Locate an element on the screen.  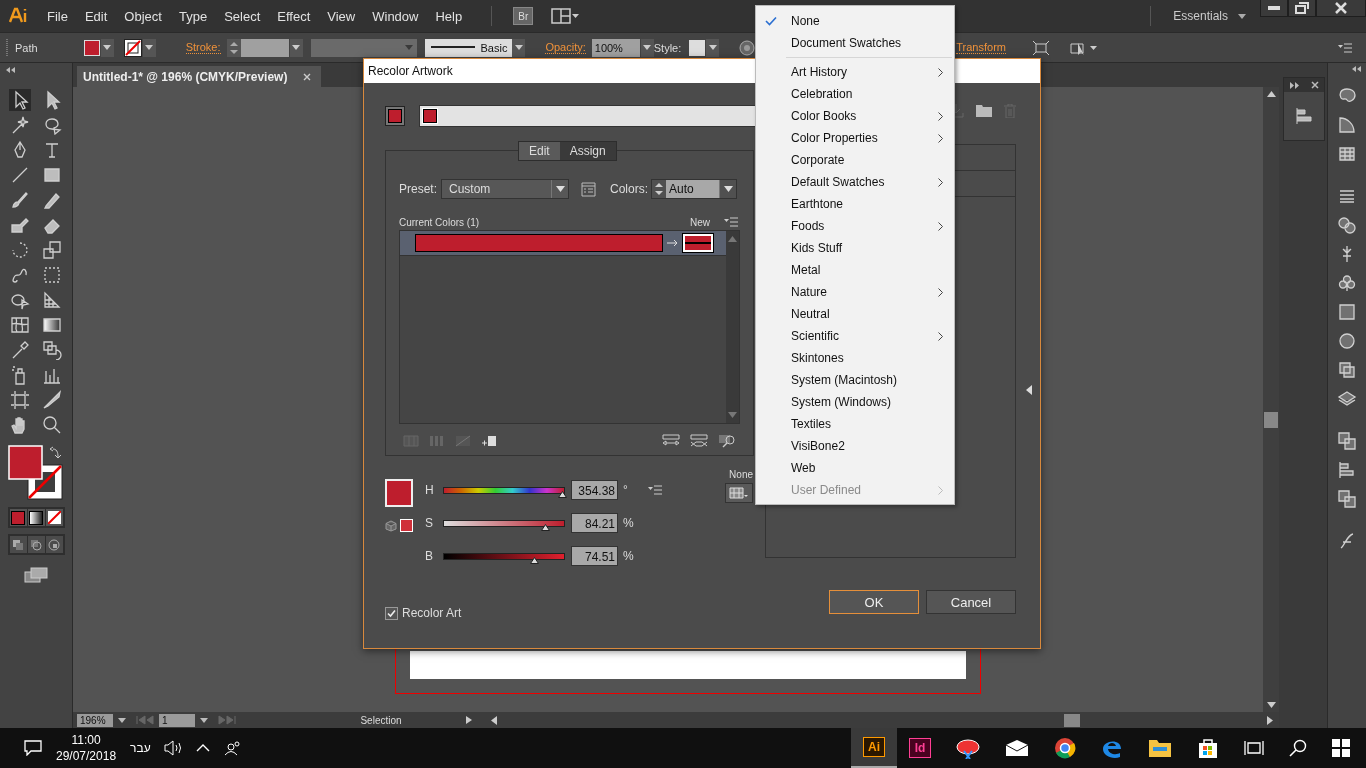
none-mode-button is located at coordinates (54, 517).